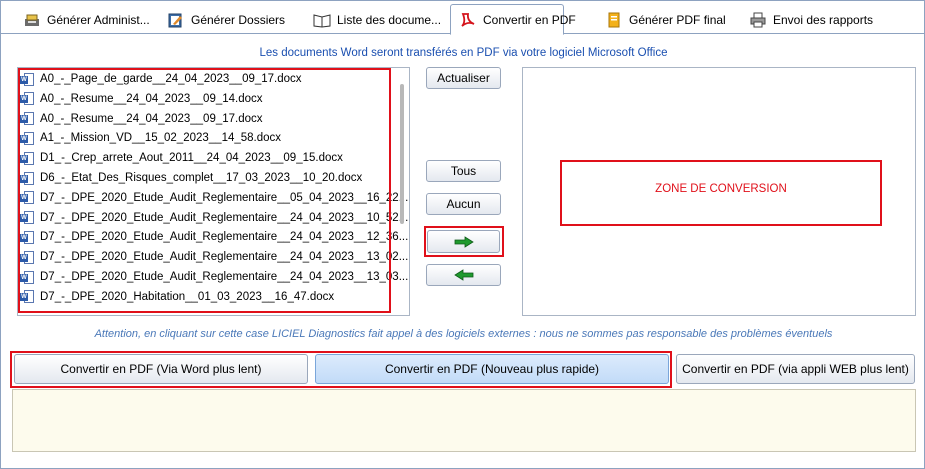 This screenshot has height=469, width=925. Describe the element at coordinates (238, 20) in the screenshot. I see `tab-label: Générer Dossiers` at that location.